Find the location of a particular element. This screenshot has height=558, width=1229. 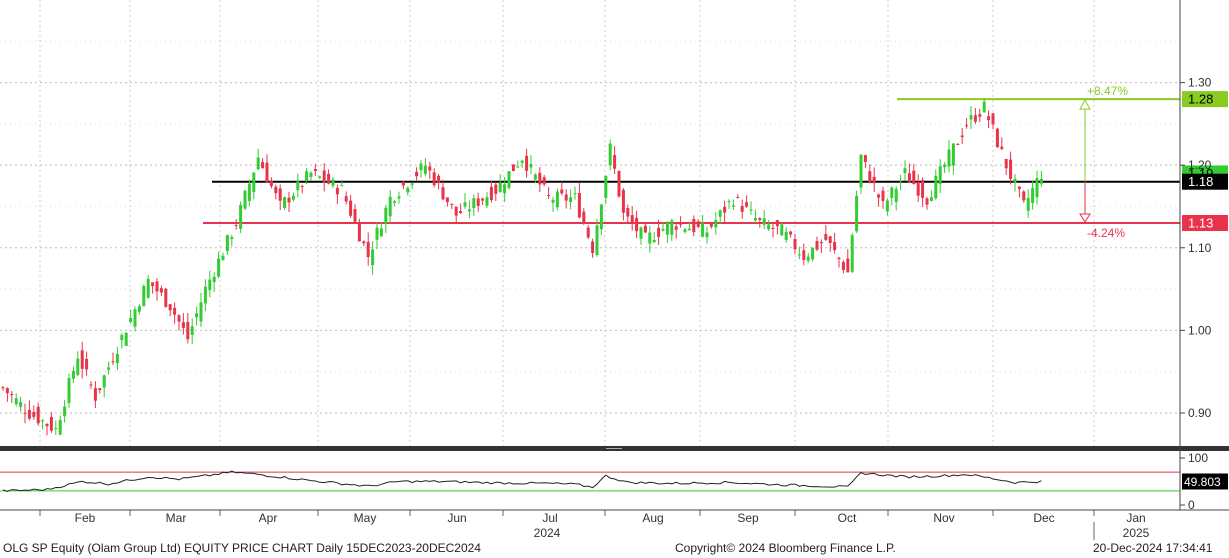

year-label: 2024 is located at coordinates (547, 533).